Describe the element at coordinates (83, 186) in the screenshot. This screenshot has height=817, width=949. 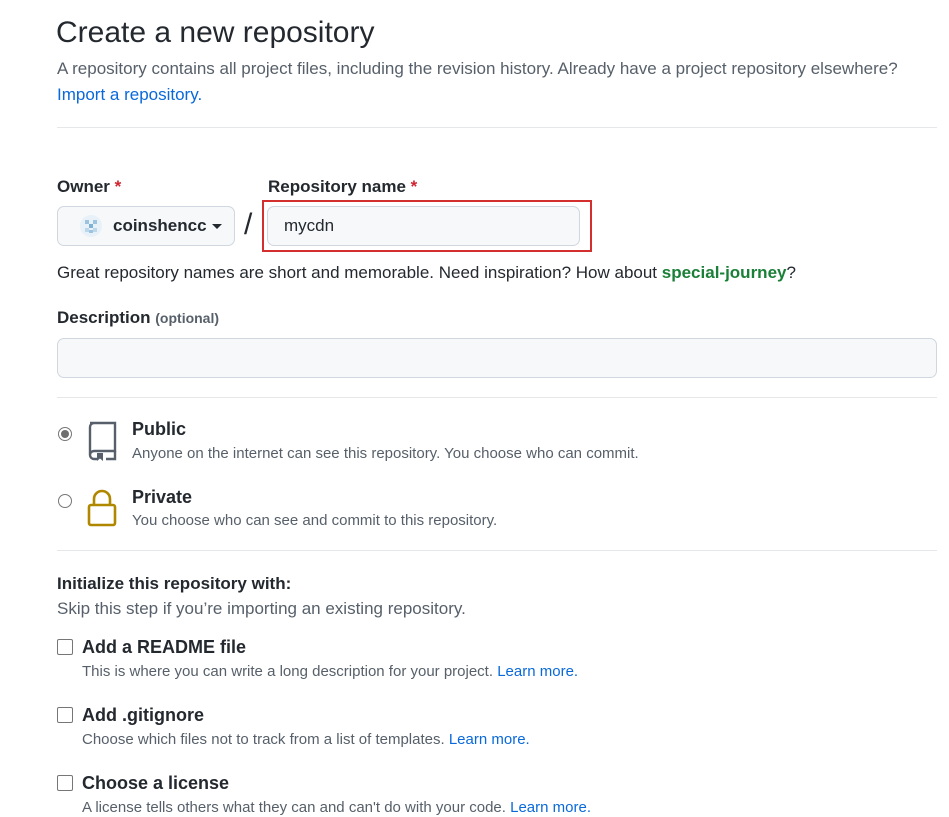
I see `owner-label-text: Owner` at that location.